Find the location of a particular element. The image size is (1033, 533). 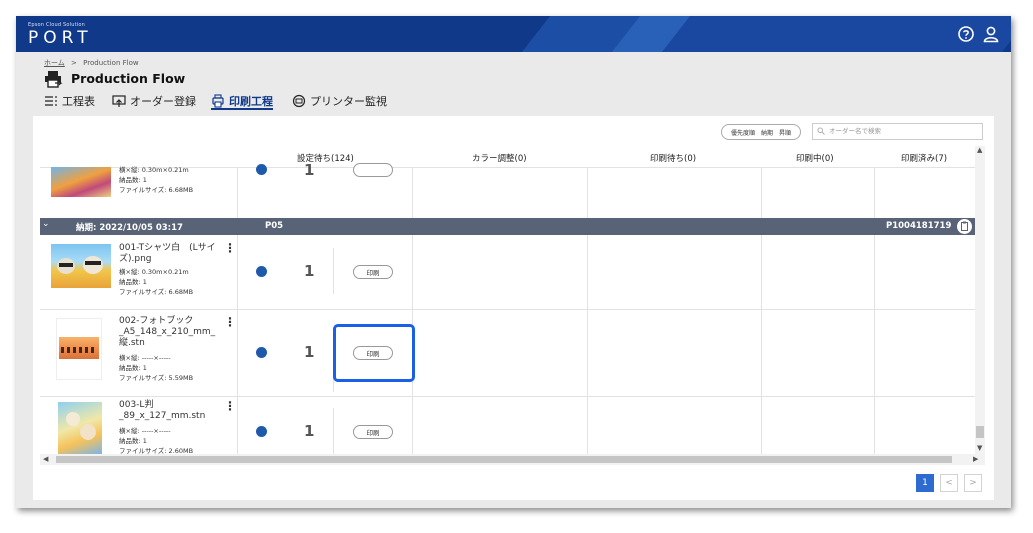

tab-label: 印刷工程 is located at coordinates (251, 101).